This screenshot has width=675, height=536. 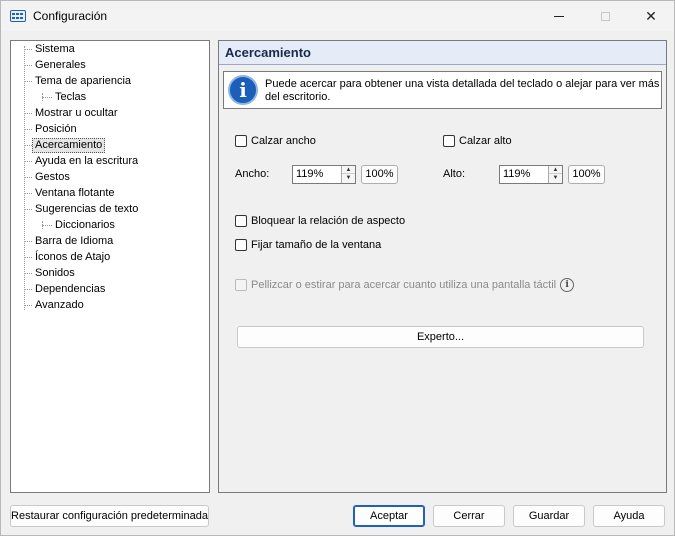 What do you see at coordinates (549, 516) in the screenshot?
I see `save-button: Guardar` at bounding box center [549, 516].